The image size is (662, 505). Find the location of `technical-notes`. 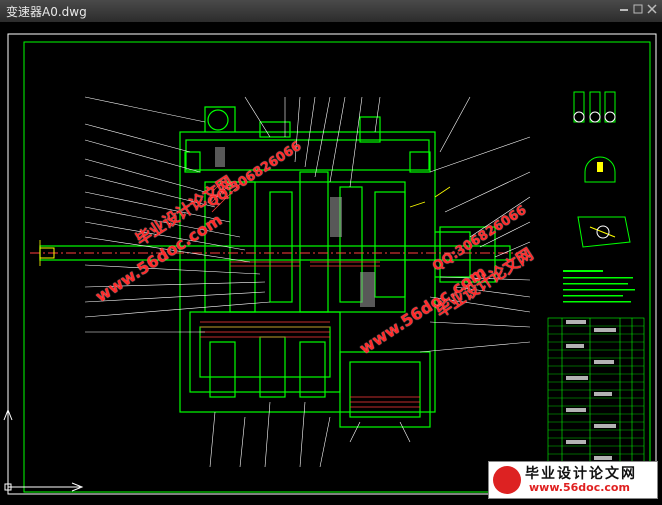

technical-notes is located at coordinates (599, 286).